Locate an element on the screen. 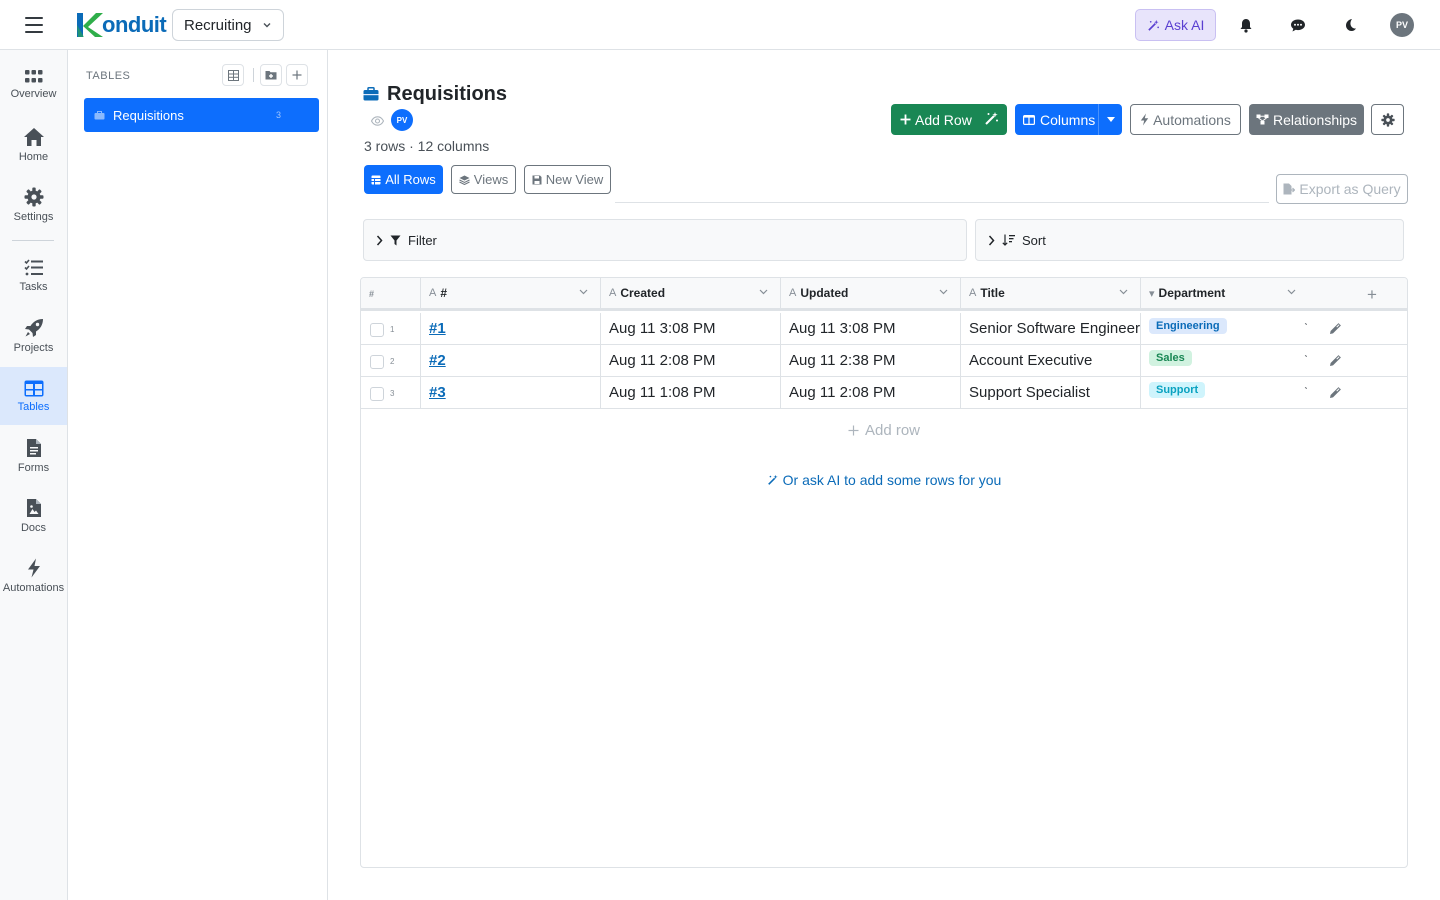 The height and width of the screenshot is (900, 1440). menu-hamburger-icon is located at coordinates (34, 25).